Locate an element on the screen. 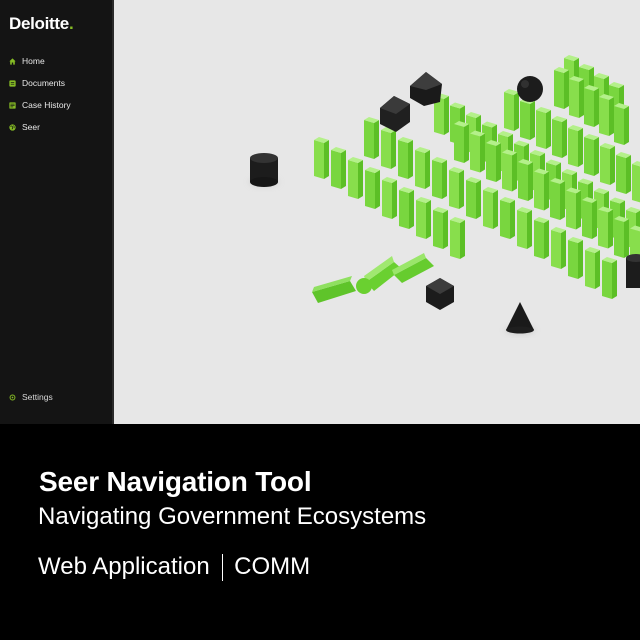 The width and height of the screenshot is (640, 640). sidebar-item-documents: Documents is located at coordinates (56, 83).